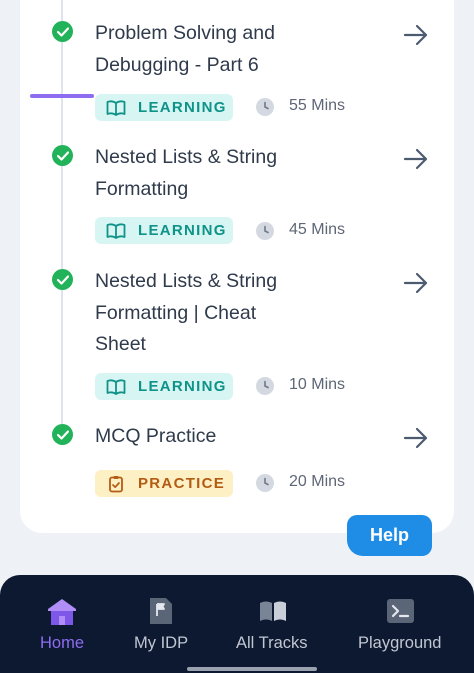 This screenshot has height=673, width=474. What do you see at coordinates (317, 105) in the screenshot?
I see `lesson-duration: 55 Mins` at bounding box center [317, 105].